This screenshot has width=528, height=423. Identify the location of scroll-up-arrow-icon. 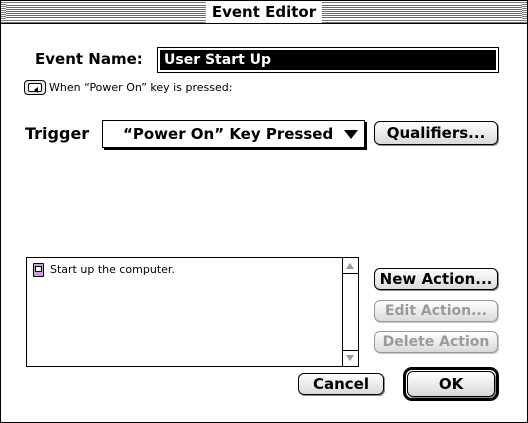
(350, 266).